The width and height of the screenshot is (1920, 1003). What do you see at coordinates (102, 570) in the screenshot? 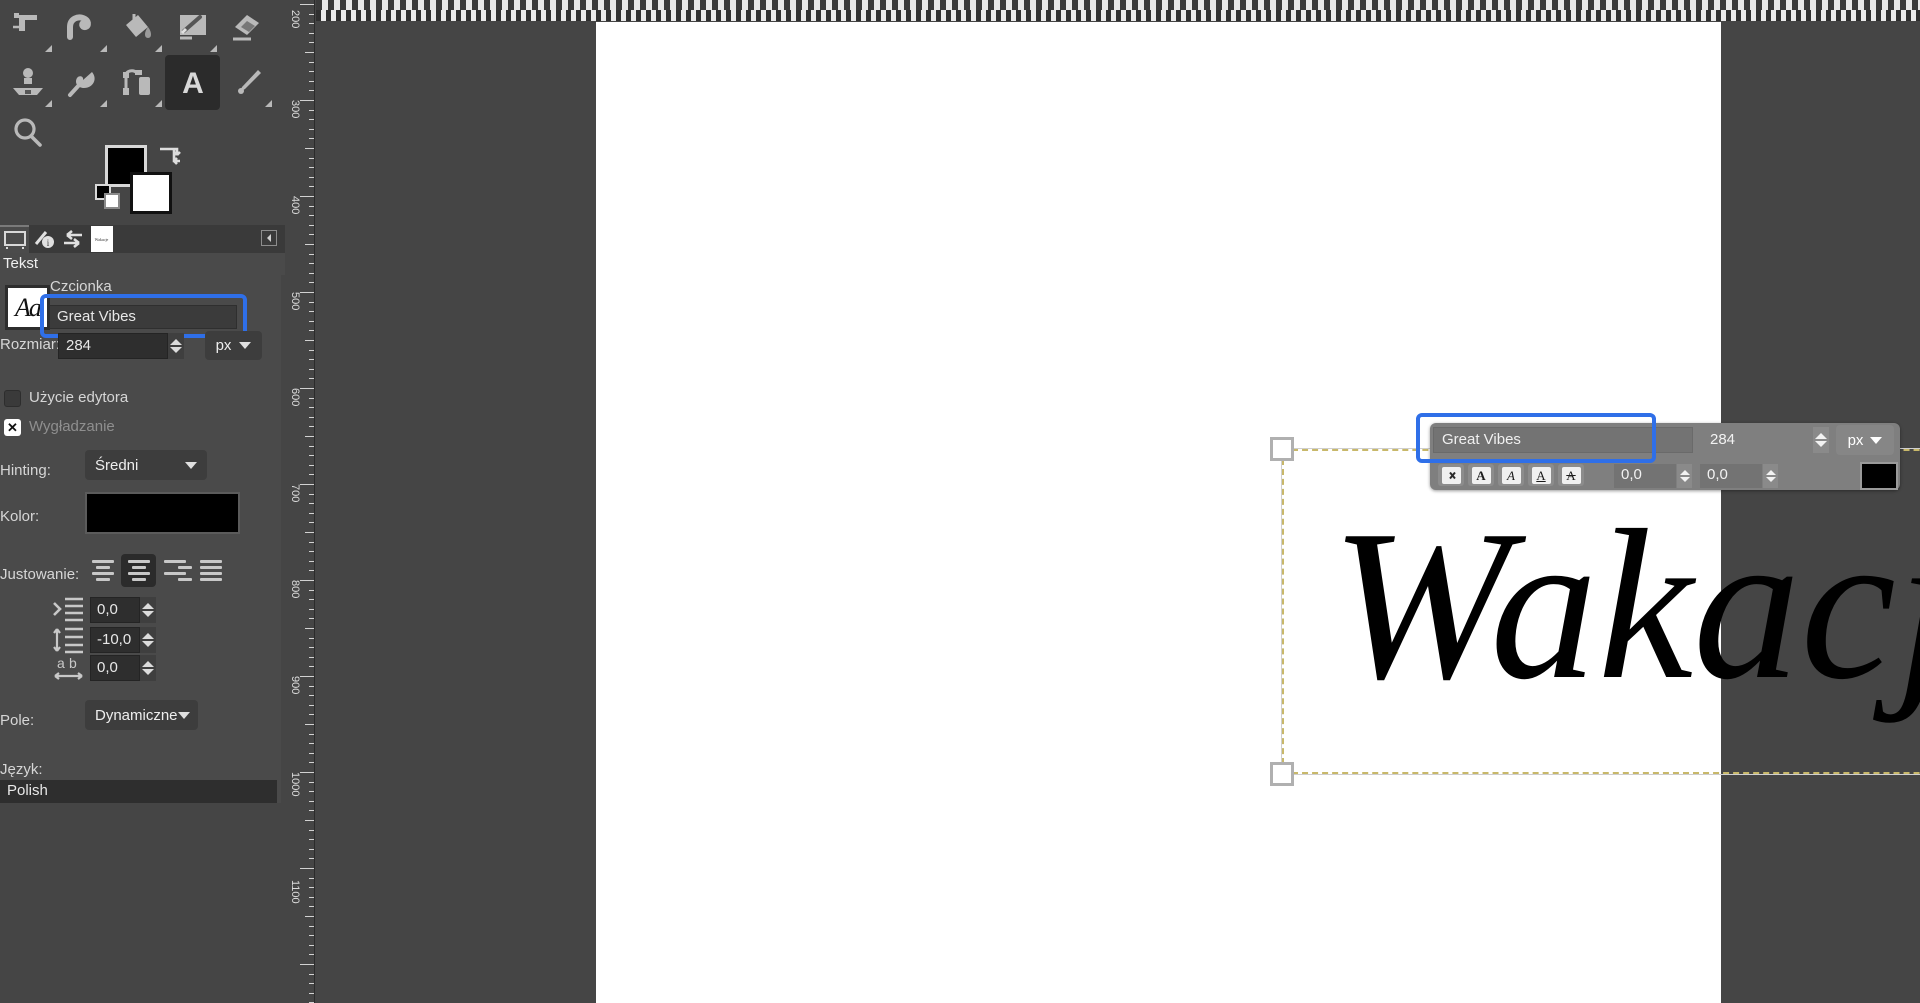
I see `justify-left-button` at bounding box center [102, 570].